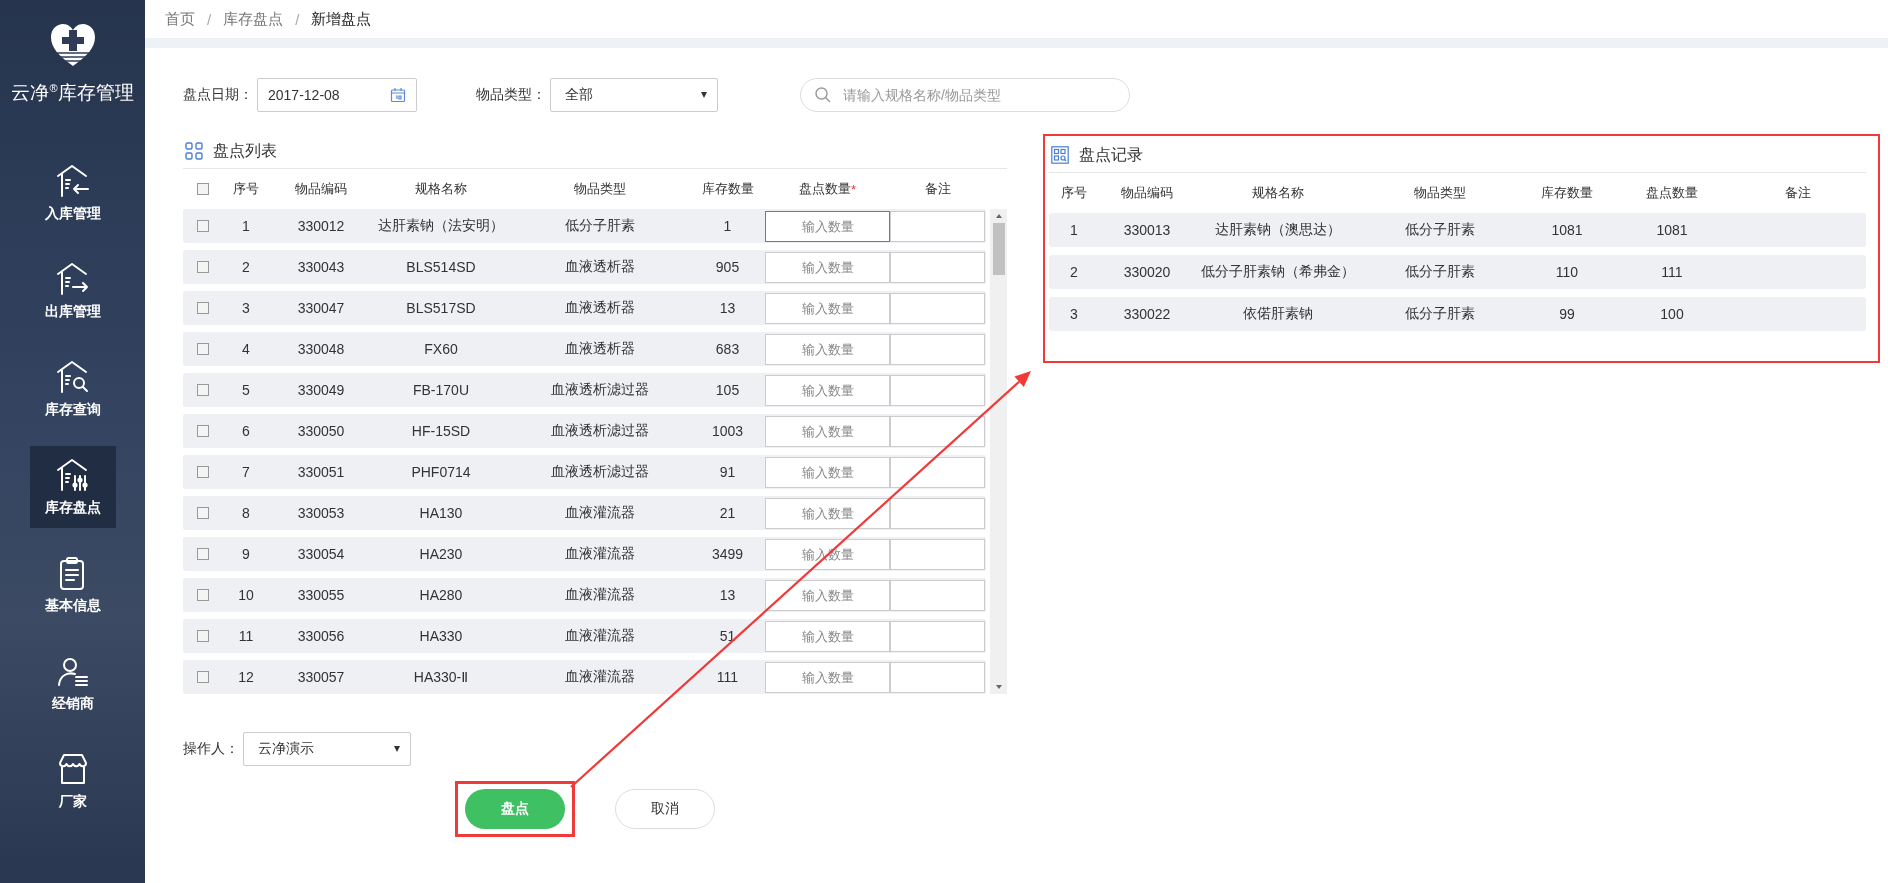 This screenshot has height=883, width=1888. What do you see at coordinates (72, 389) in the screenshot?
I see `sidebar-item: 库存查询` at bounding box center [72, 389].